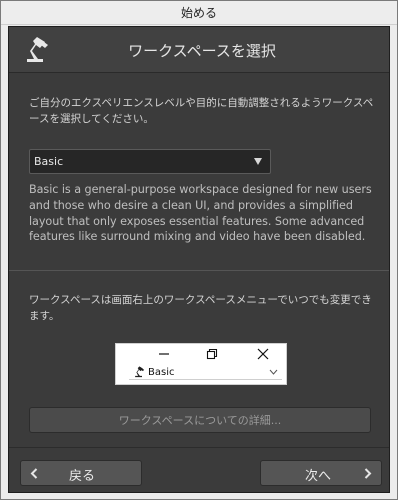 This screenshot has height=500, width=398. I want to click on lamp-icon, so click(140, 372).